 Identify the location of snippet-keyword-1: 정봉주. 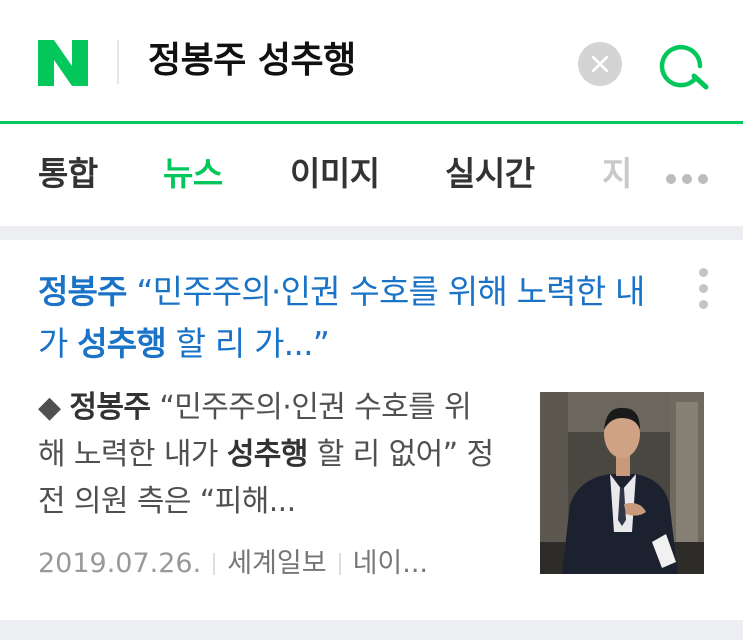
(110, 407).